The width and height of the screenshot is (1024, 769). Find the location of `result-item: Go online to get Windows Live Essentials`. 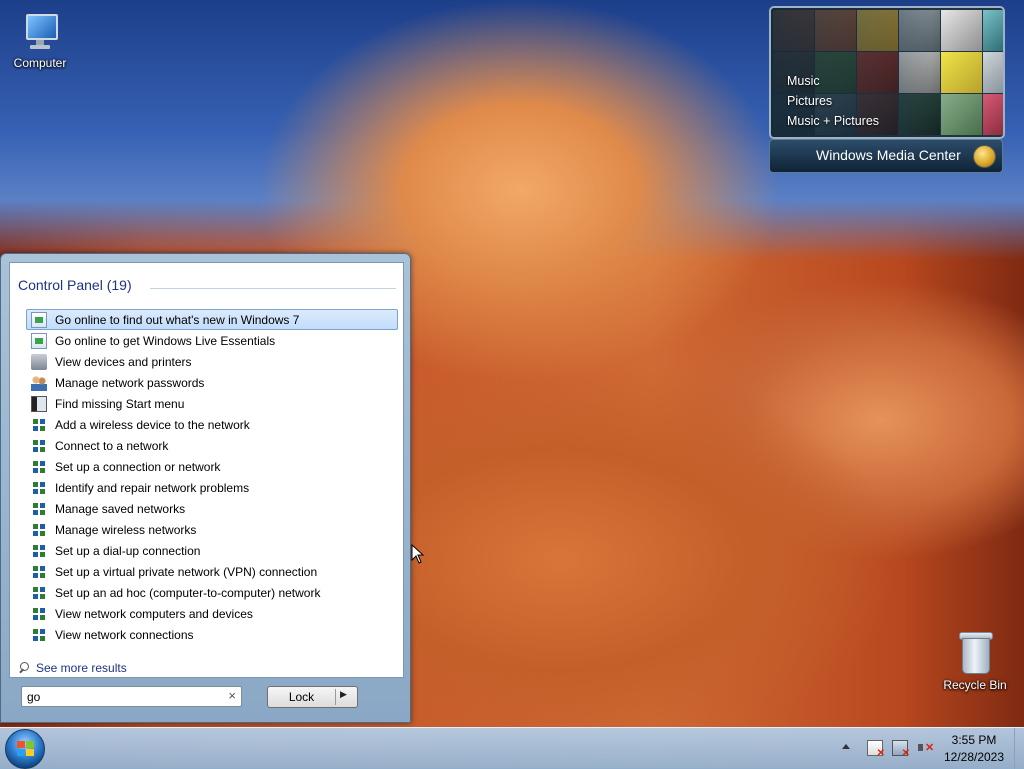

result-item: Go online to get Windows Live Essentials is located at coordinates (212, 340).